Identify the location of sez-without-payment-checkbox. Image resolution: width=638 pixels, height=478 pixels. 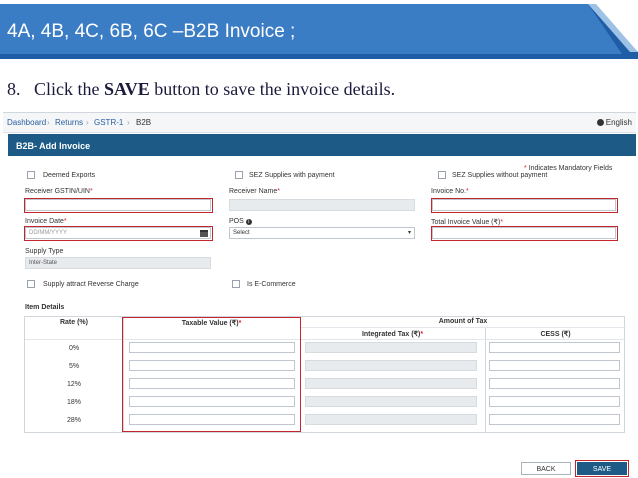
(442, 175).